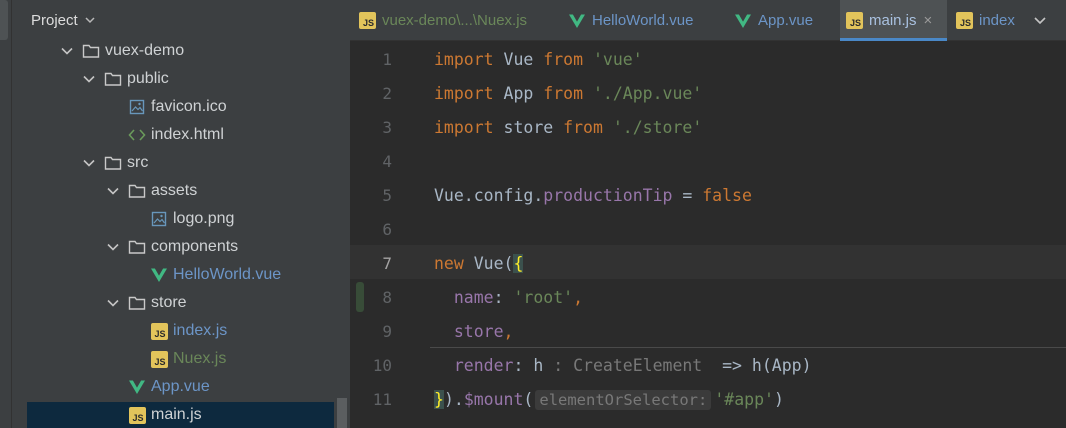 Image resolution: width=1066 pixels, height=428 pixels. Describe the element at coordinates (342, 413) in the screenshot. I see `tree-scrollbar` at that location.